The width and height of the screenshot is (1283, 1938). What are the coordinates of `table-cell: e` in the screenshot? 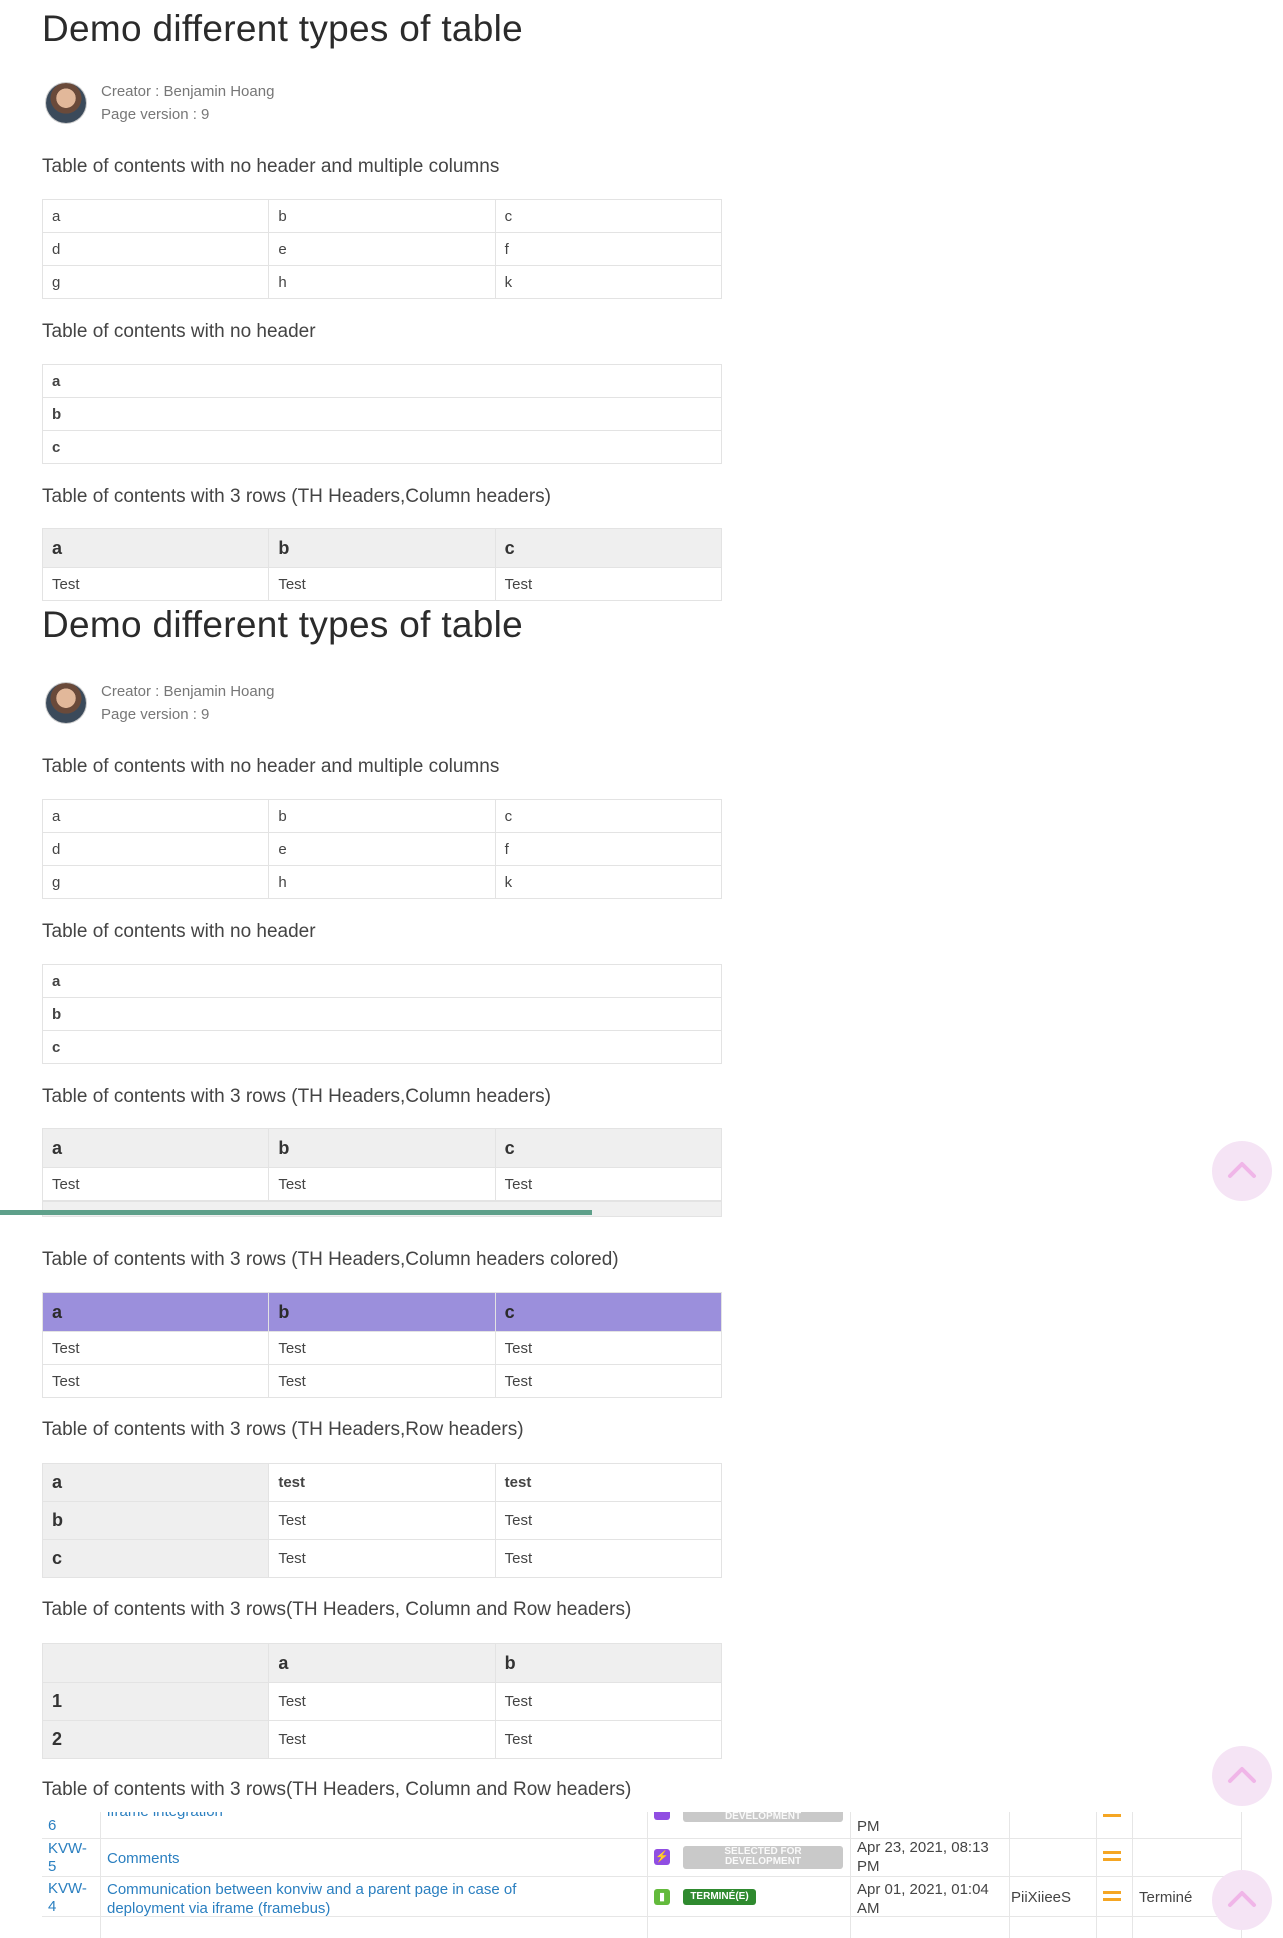 It's located at (382, 849).